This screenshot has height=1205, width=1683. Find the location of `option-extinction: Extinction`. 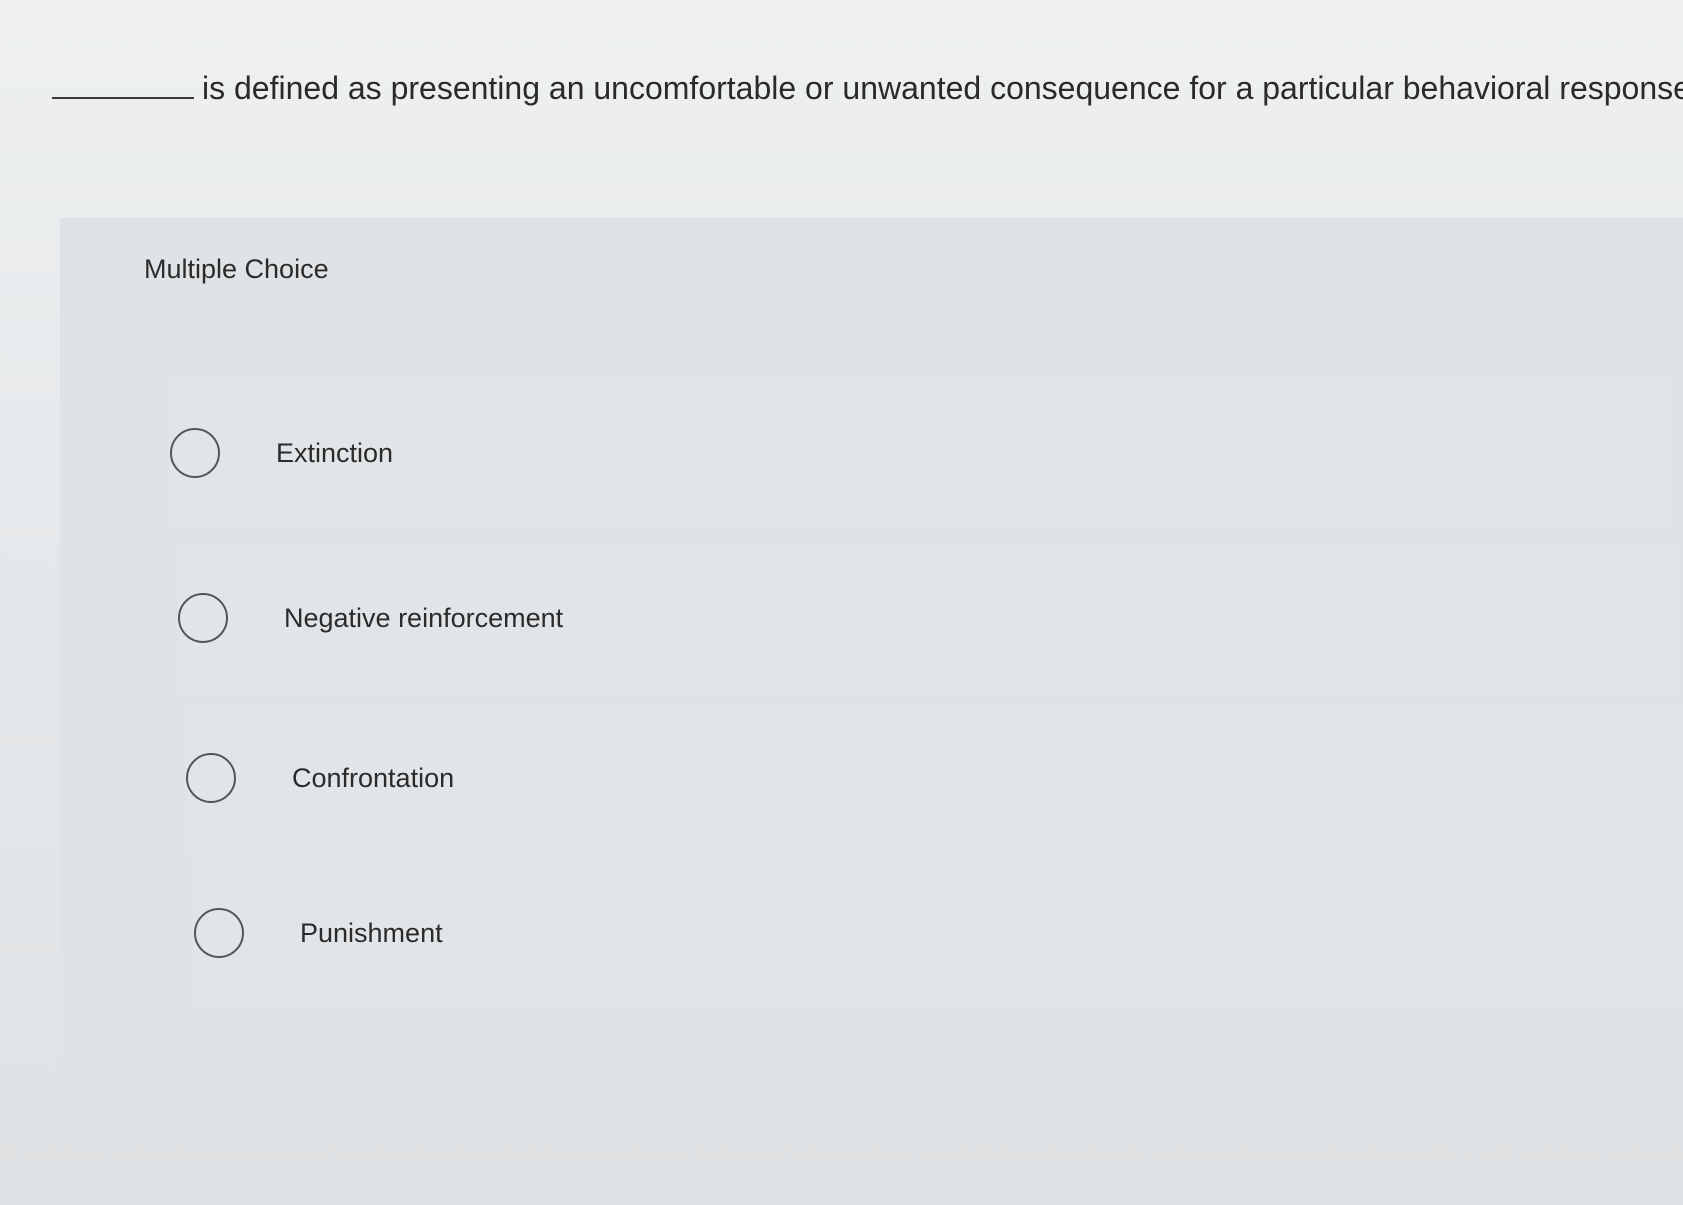

option-extinction: Extinction is located at coordinates (920, 453).